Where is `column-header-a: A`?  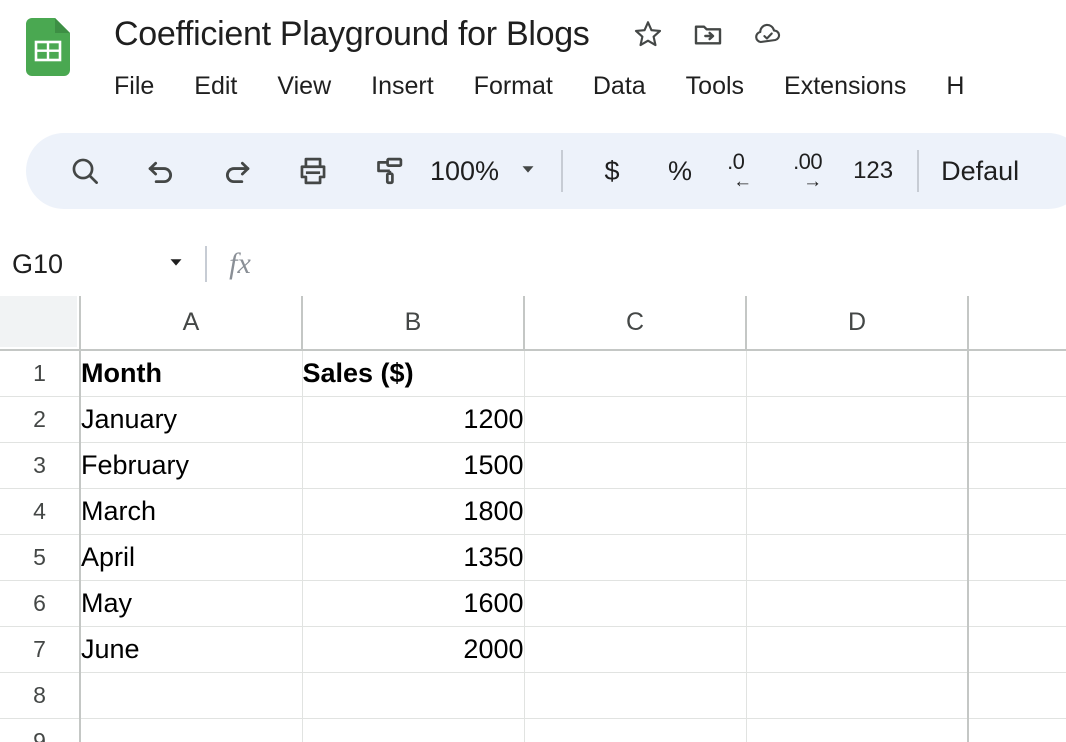
column-header-a: A is located at coordinates (191, 323).